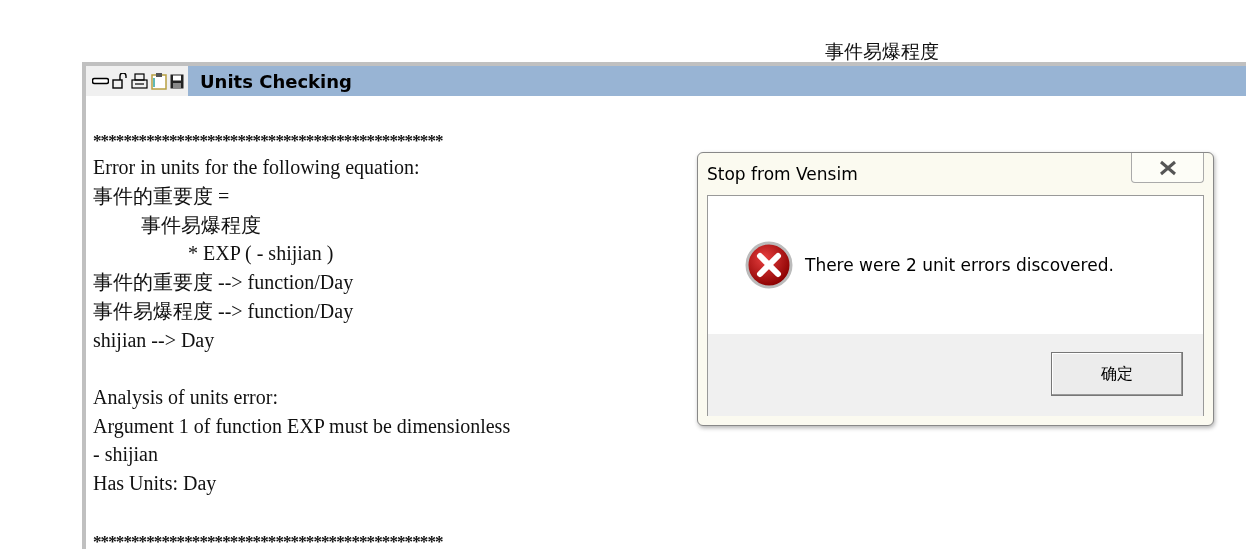  I want to click on output-text: * EXP ( - shijian ), so click(261, 253).